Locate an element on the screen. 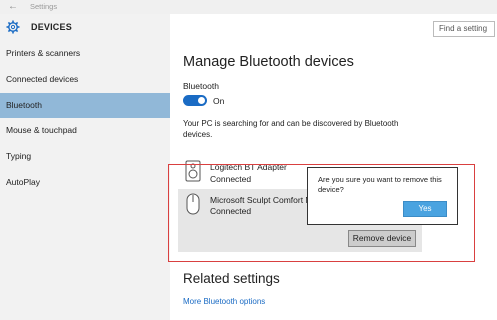 The width and height of the screenshot is (497, 320). related-settings-title: Related settings is located at coordinates (231, 278).